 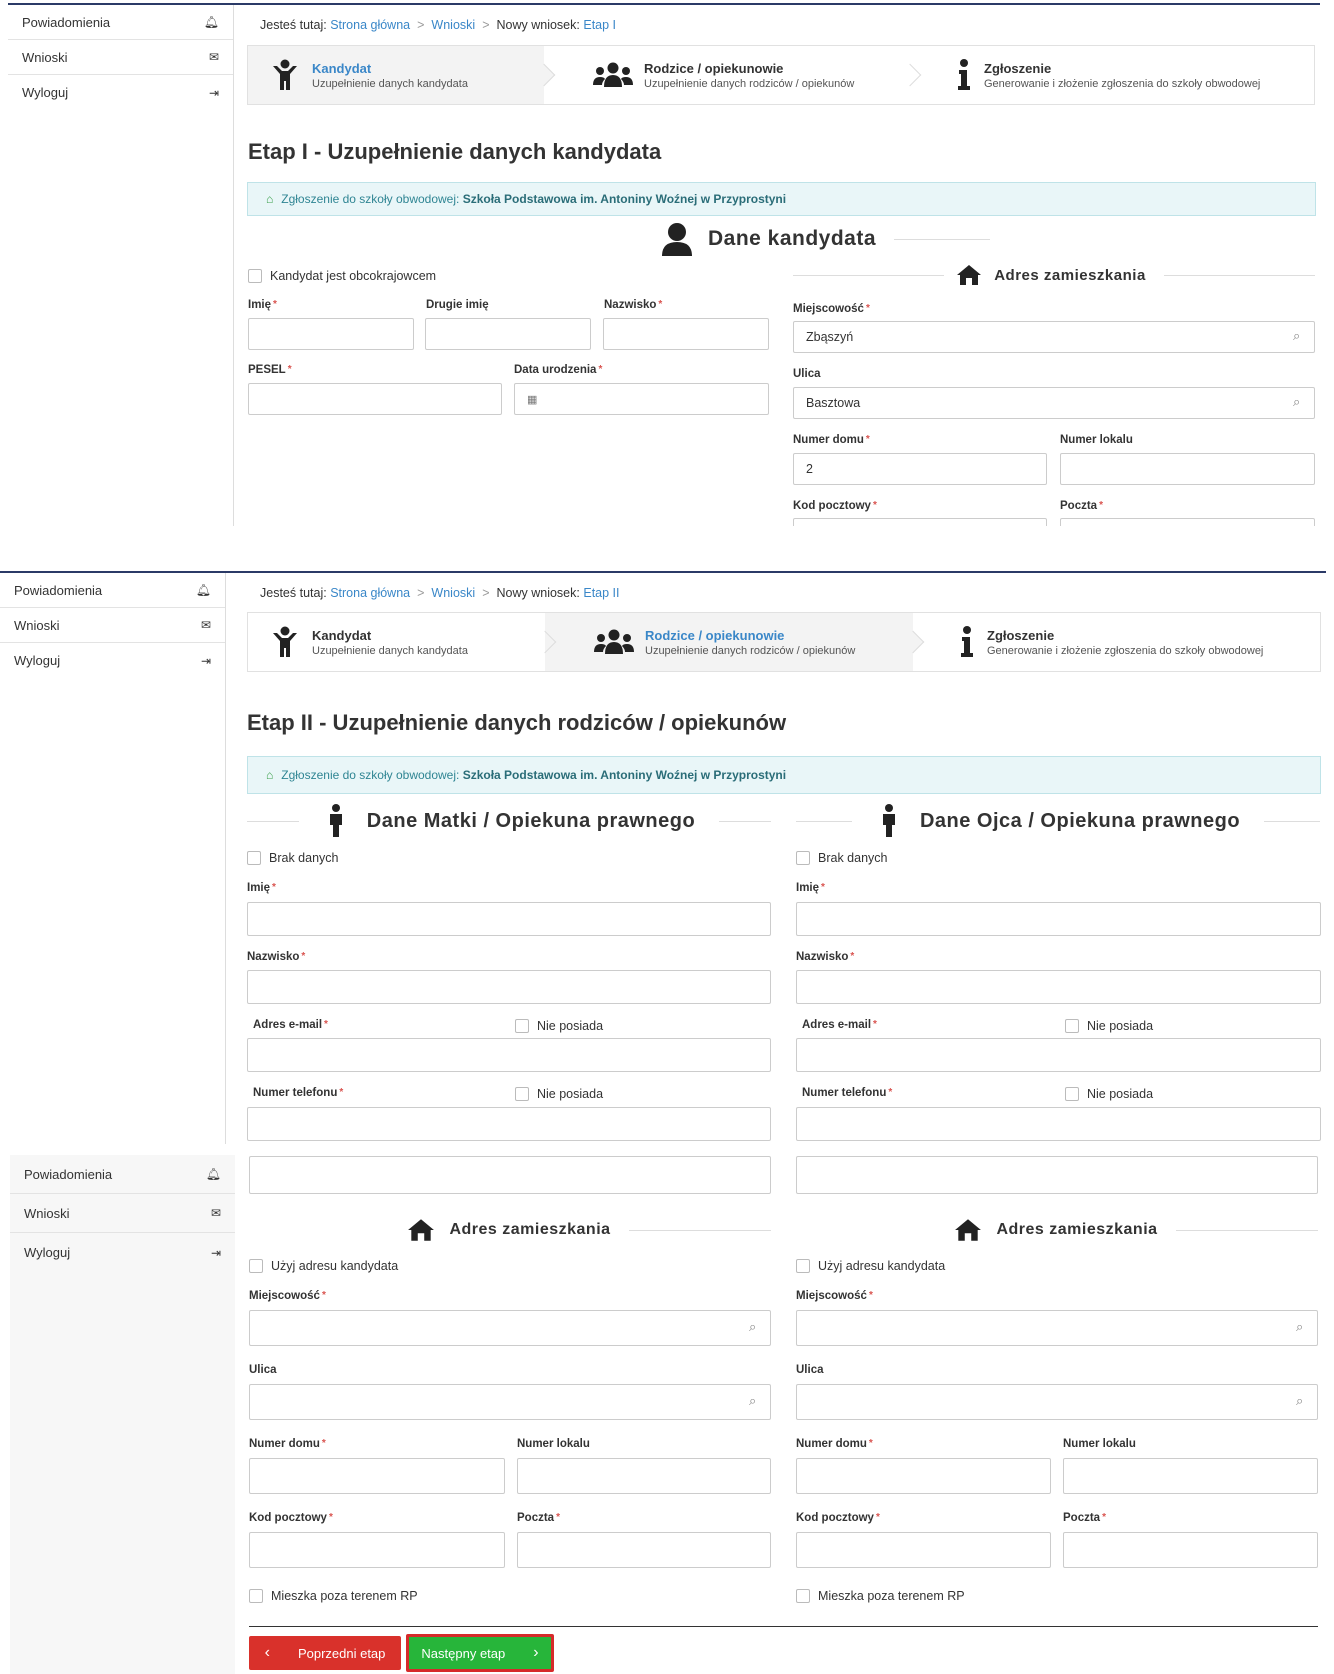 I want to click on father-street-field, so click(x=1057, y=1402).